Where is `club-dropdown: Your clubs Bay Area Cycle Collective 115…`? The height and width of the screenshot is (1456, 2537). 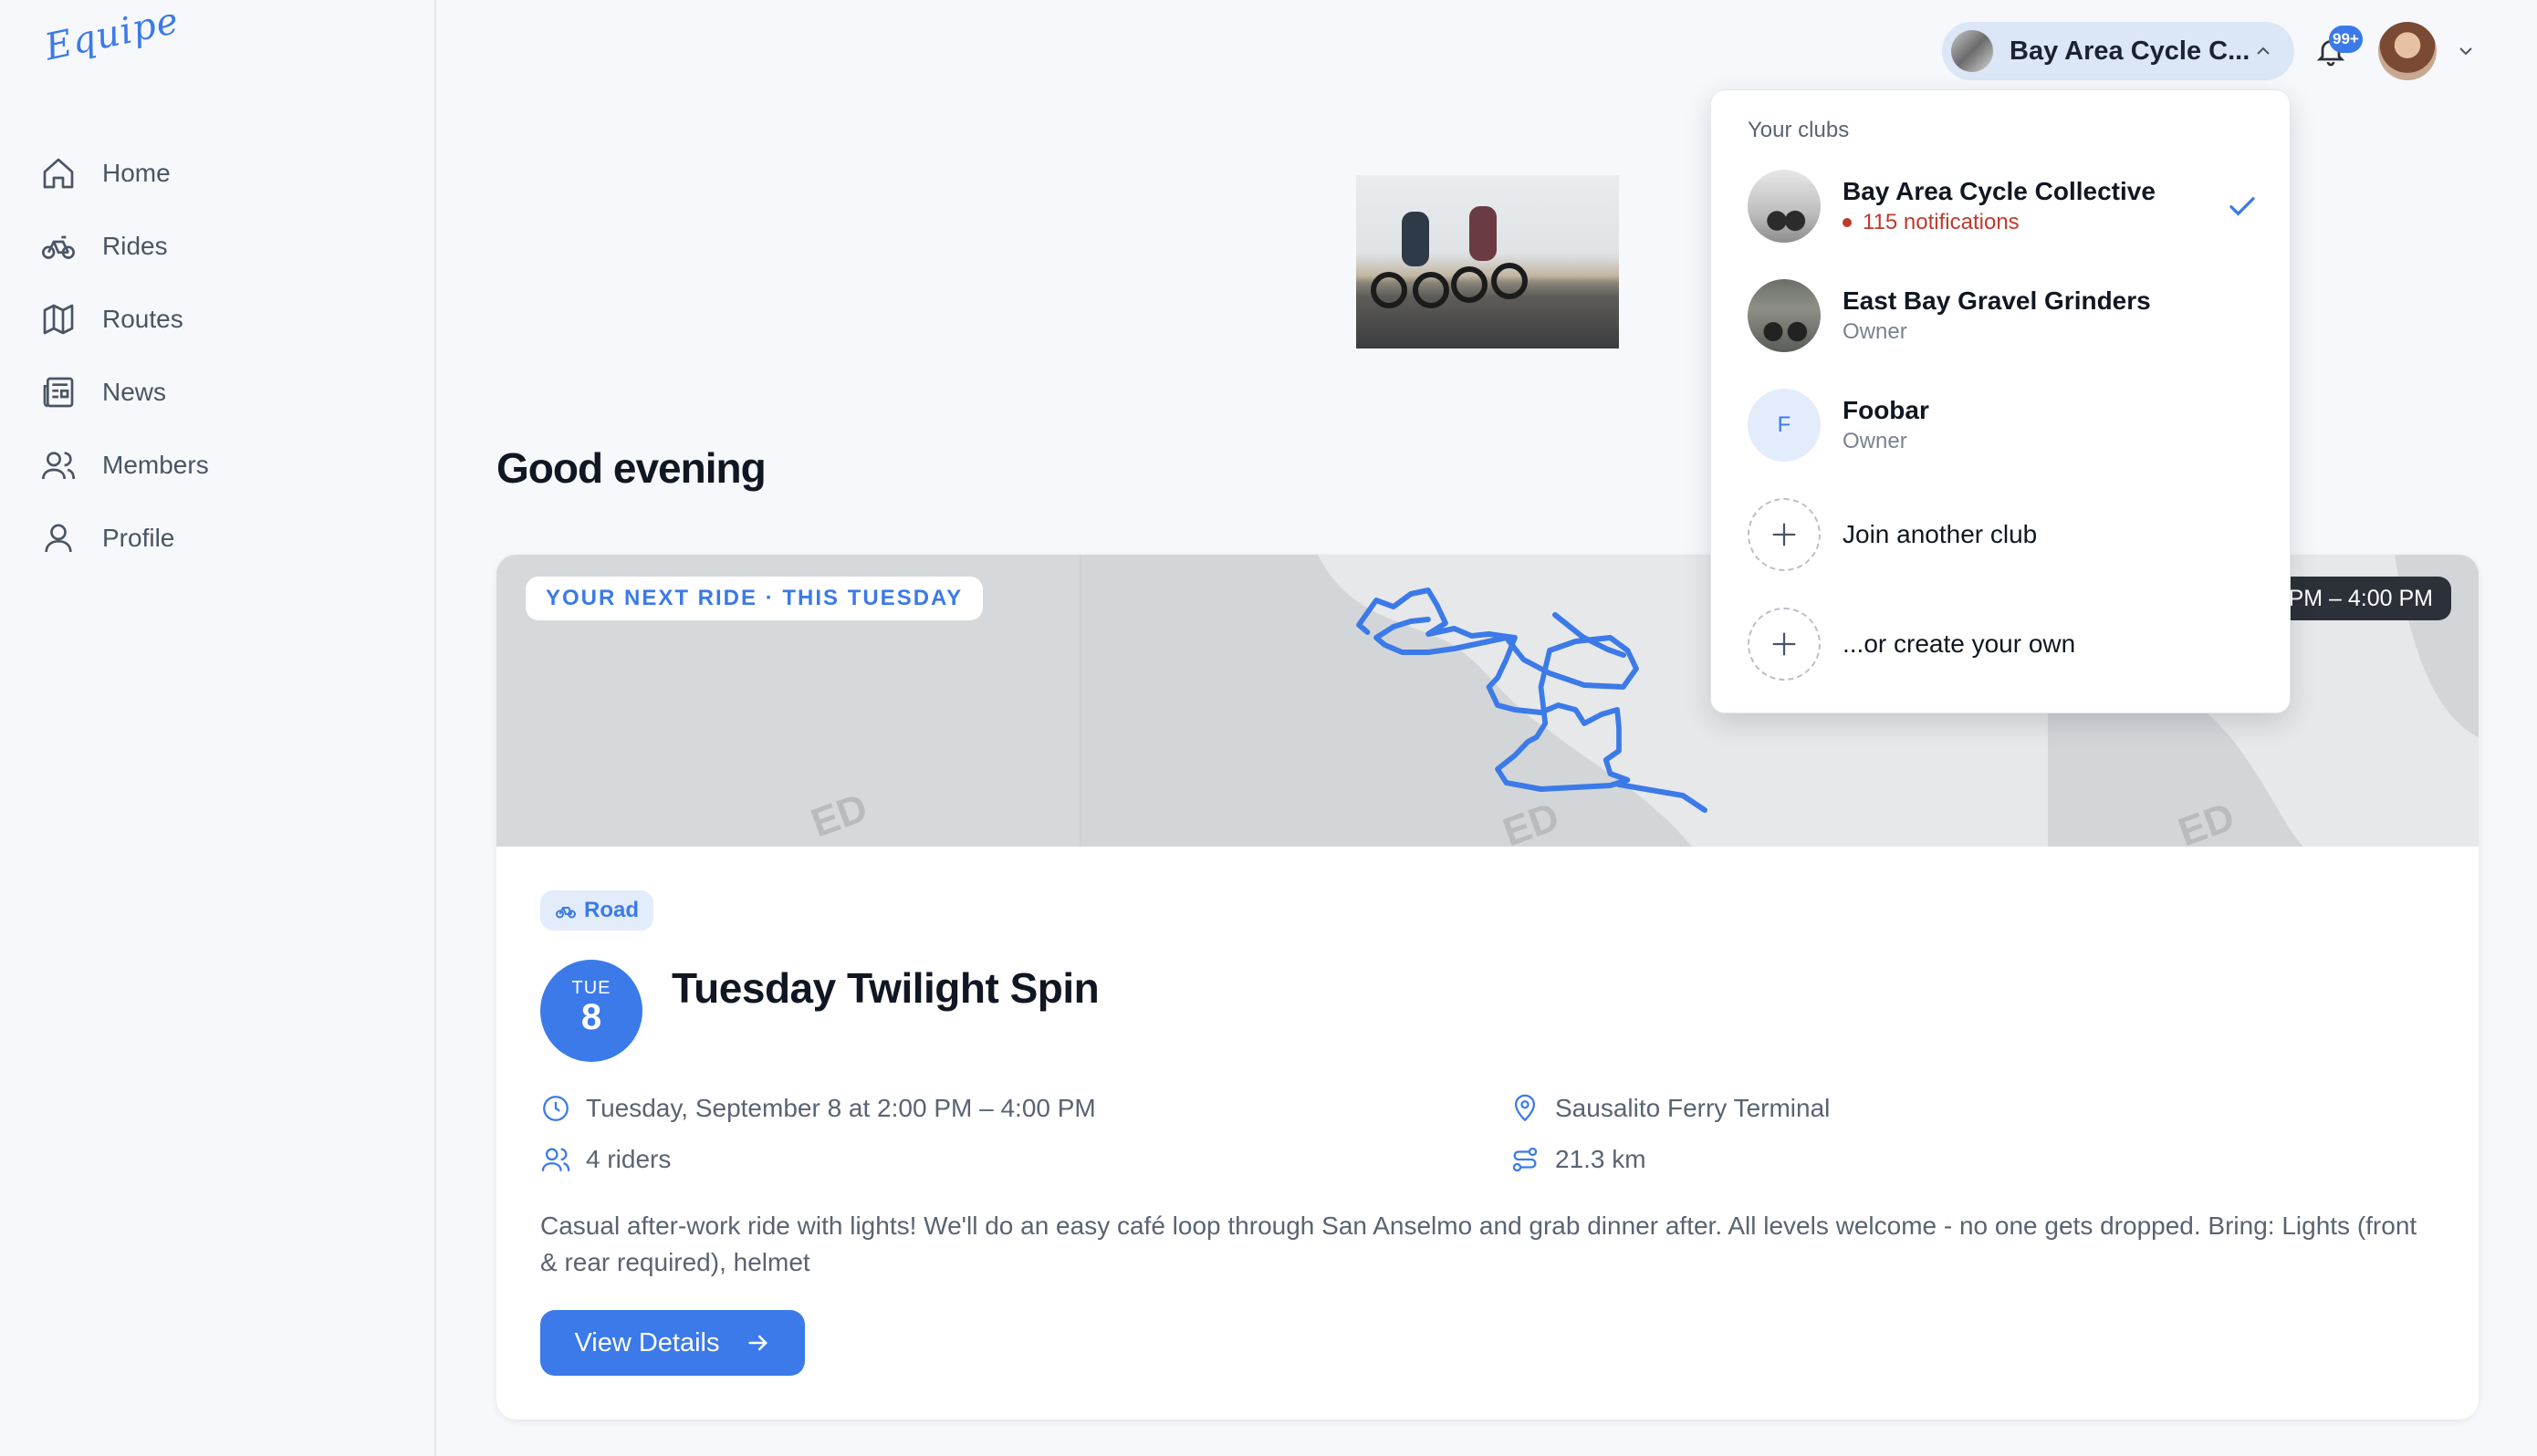
club-dropdown: Your clubs Bay Area Cycle Collective 115… is located at coordinates (2000, 401).